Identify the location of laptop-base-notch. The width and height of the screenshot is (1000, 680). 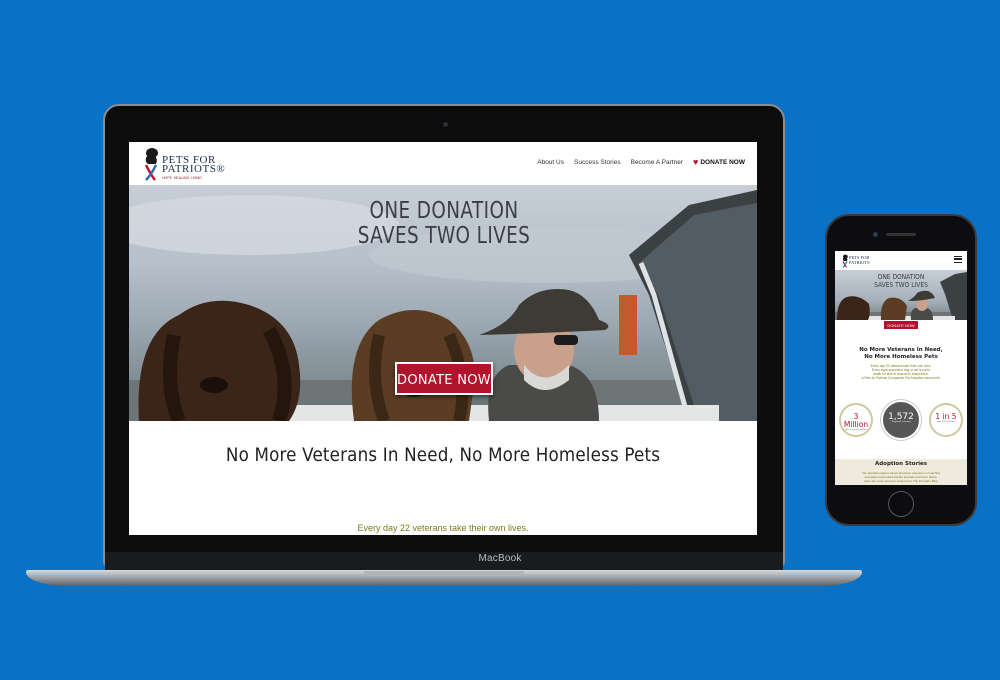
(444, 573).